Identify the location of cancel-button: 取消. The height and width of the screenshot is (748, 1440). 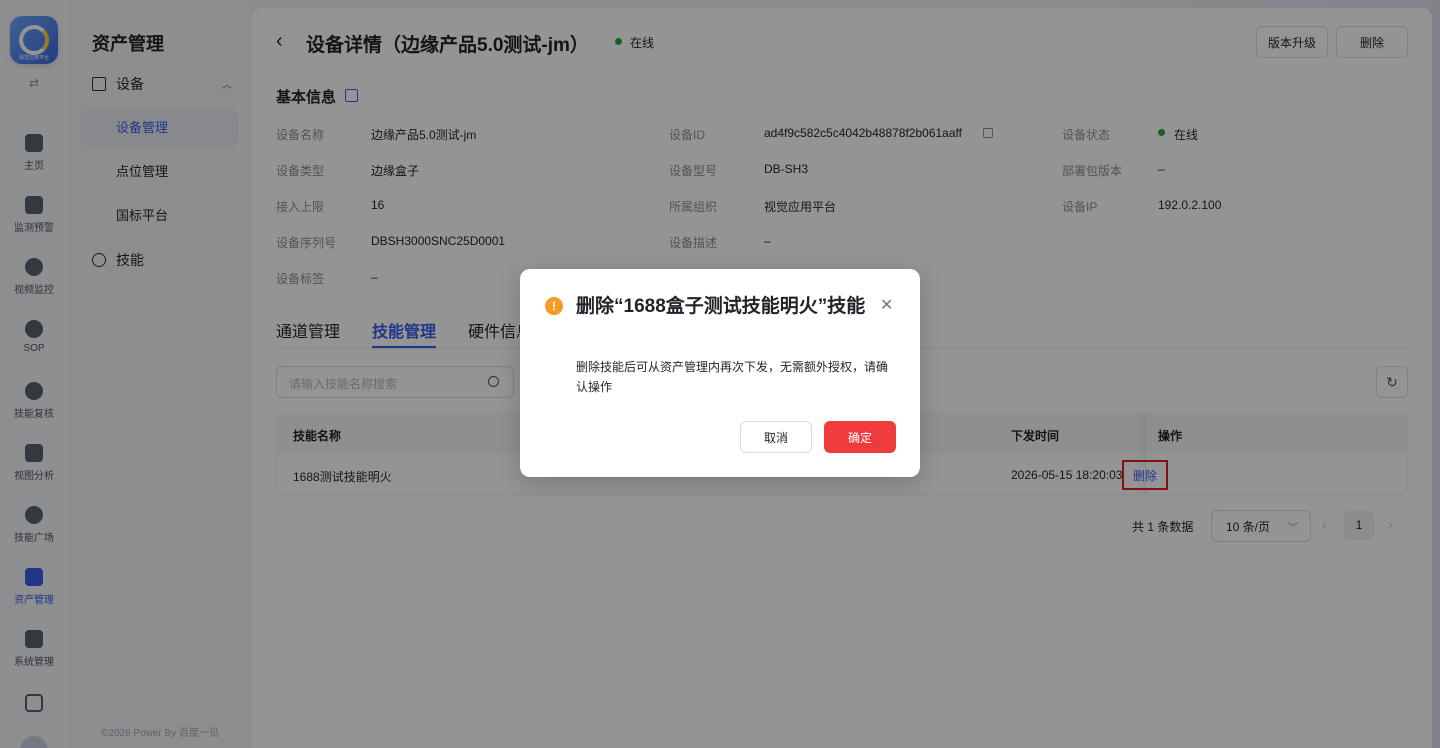
(776, 437).